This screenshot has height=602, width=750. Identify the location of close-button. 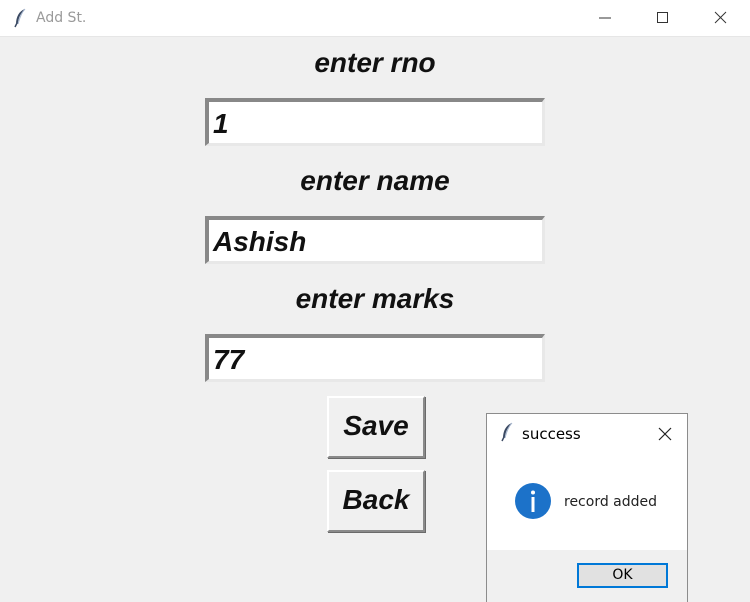
(721, 18).